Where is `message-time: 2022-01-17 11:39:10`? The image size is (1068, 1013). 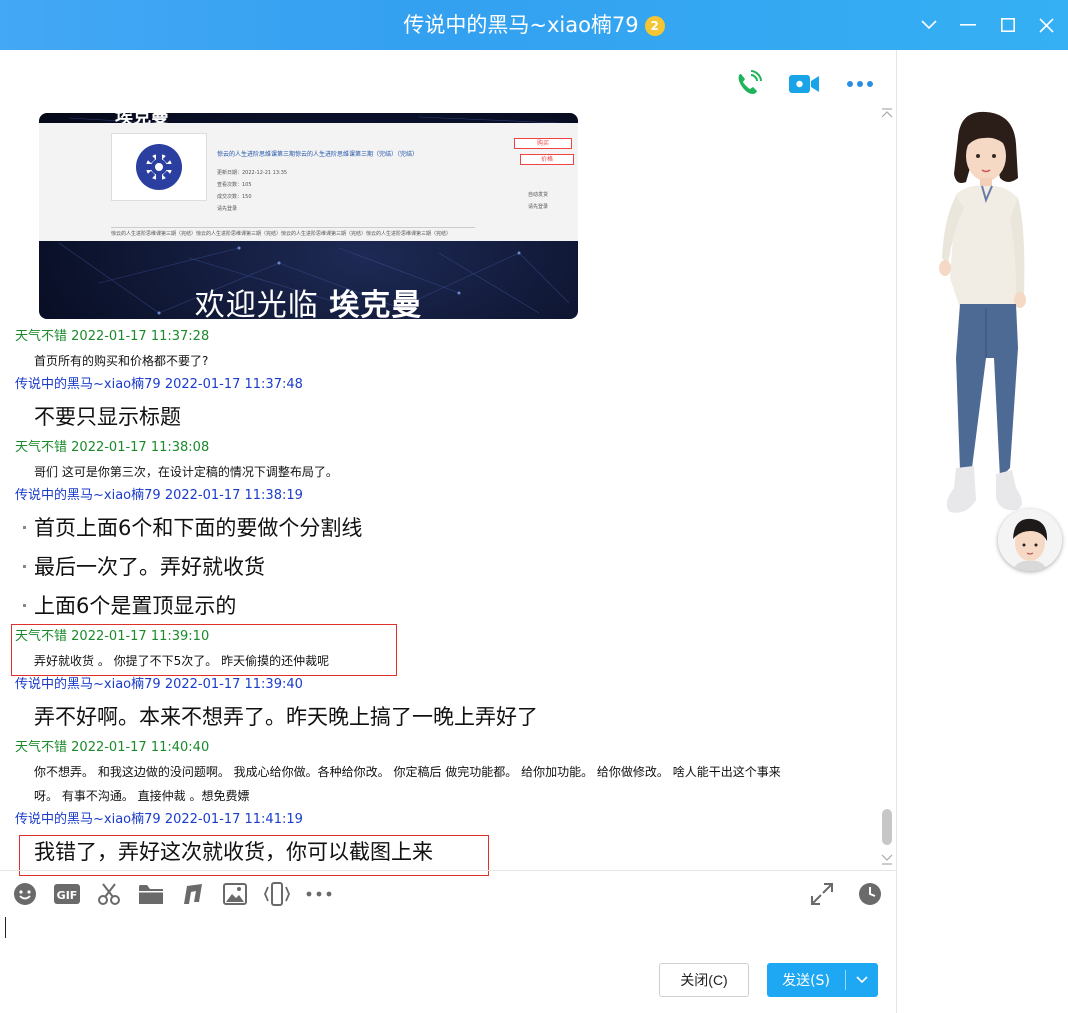
message-time: 2022-01-17 11:39:10 is located at coordinates (140, 636).